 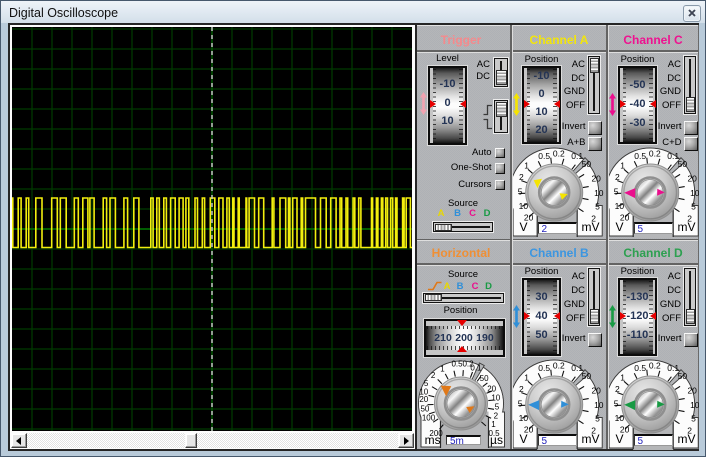 I want to click on svg-text: 0.1, so click(x=476, y=367).